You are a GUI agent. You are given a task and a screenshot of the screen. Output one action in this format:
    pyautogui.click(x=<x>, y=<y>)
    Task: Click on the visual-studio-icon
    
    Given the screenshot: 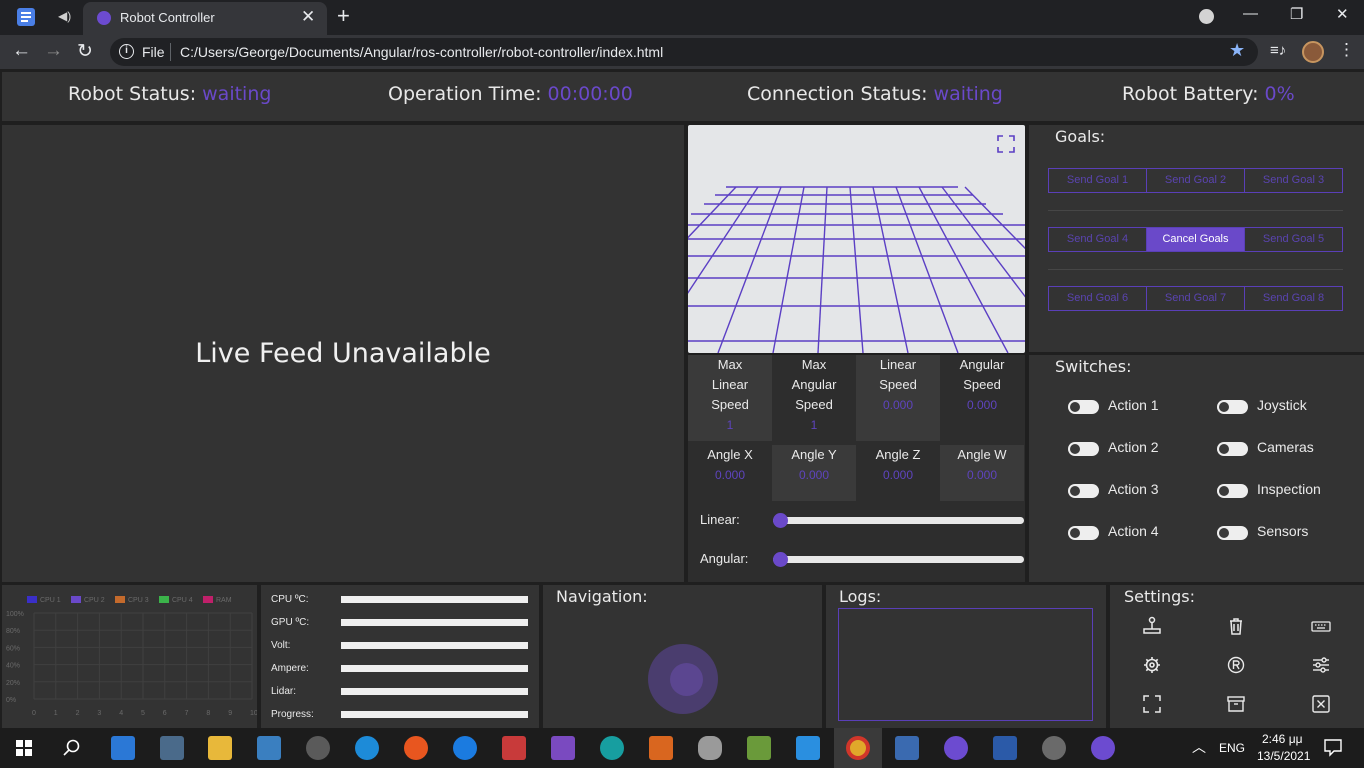 What is the action you would take?
    pyautogui.click(x=563, y=748)
    